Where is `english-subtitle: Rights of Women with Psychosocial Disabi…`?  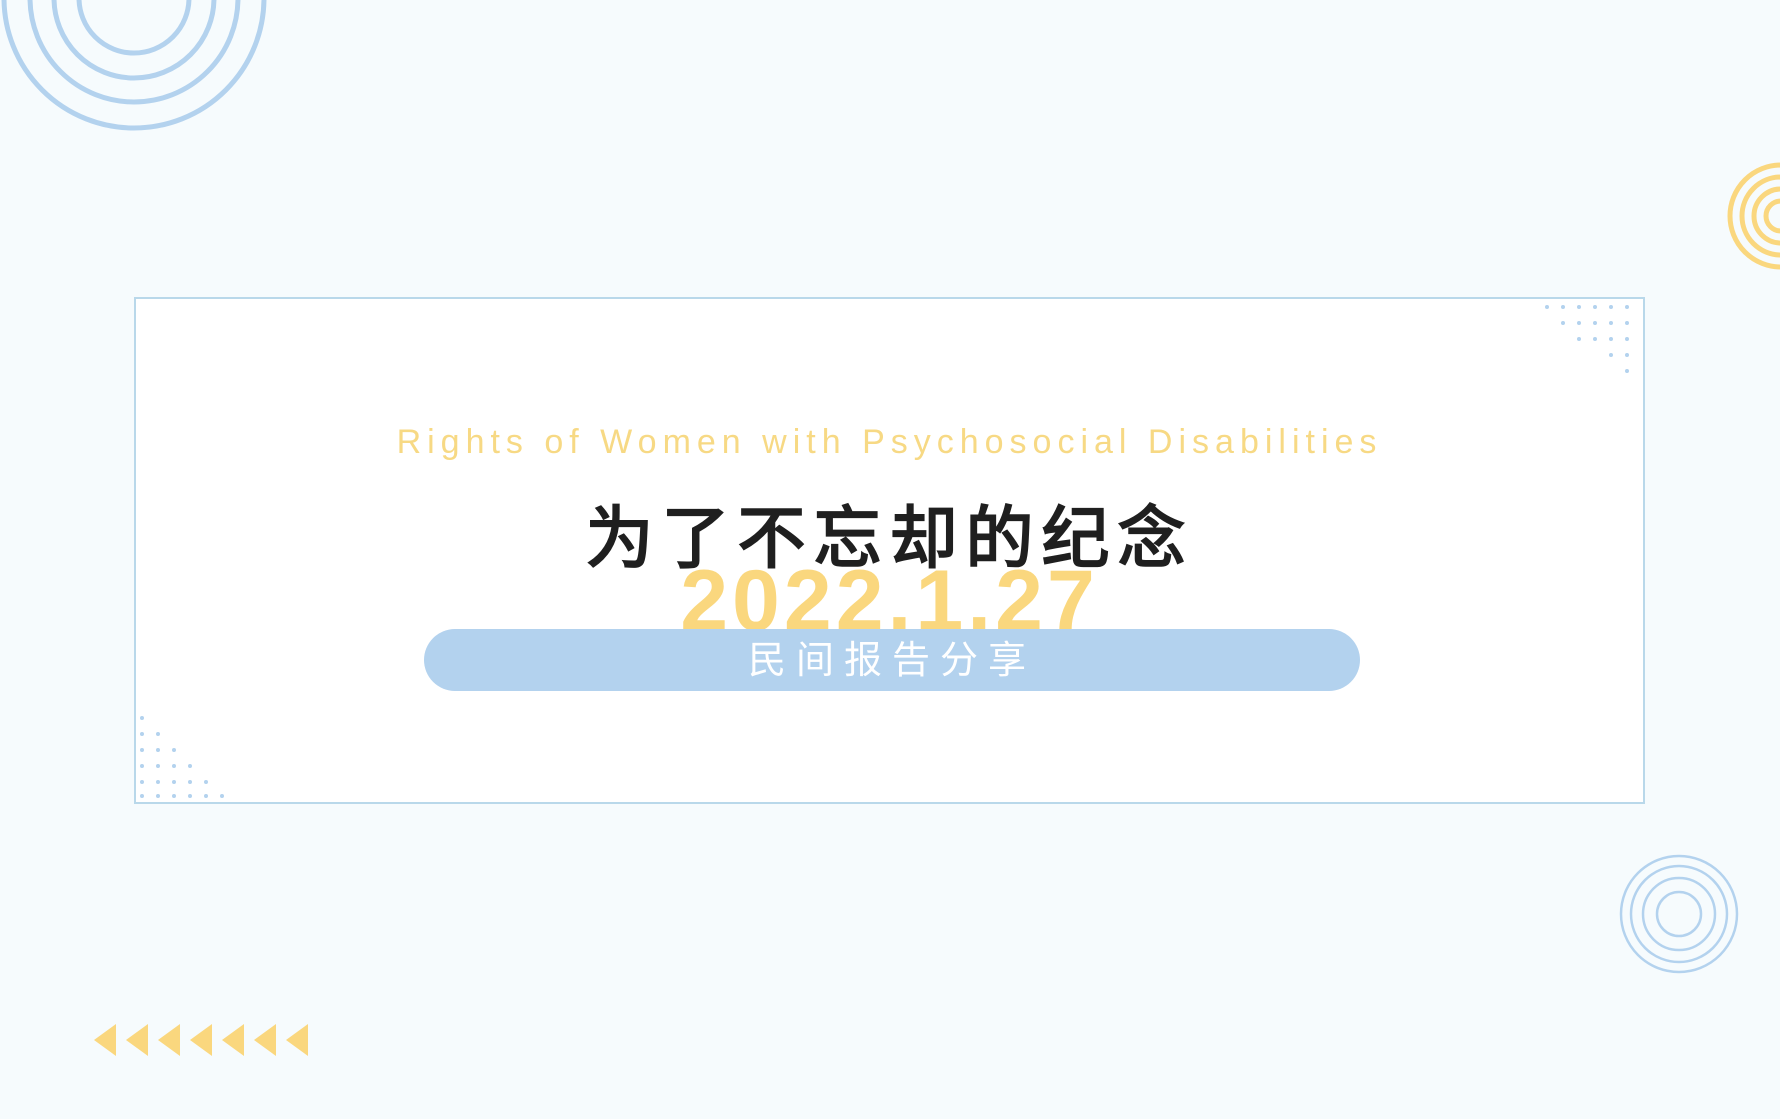
english-subtitle: Rights of Women with Psychosocial Disabi… is located at coordinates (889, 442).